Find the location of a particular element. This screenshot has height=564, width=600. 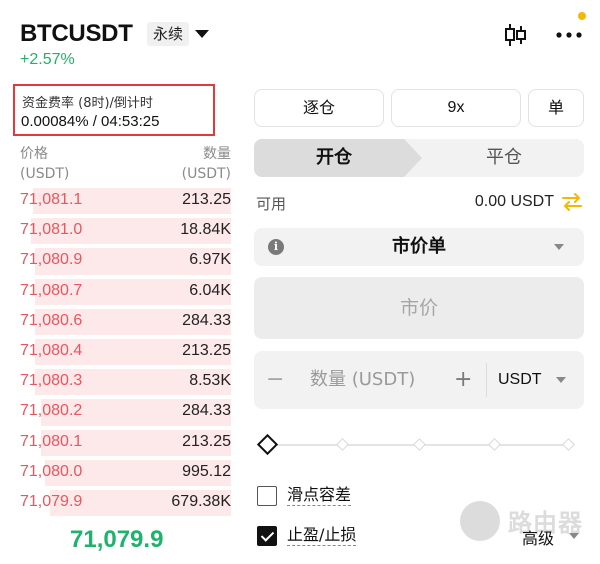

leverage-button: 9x is located at coordinates (456, 108).